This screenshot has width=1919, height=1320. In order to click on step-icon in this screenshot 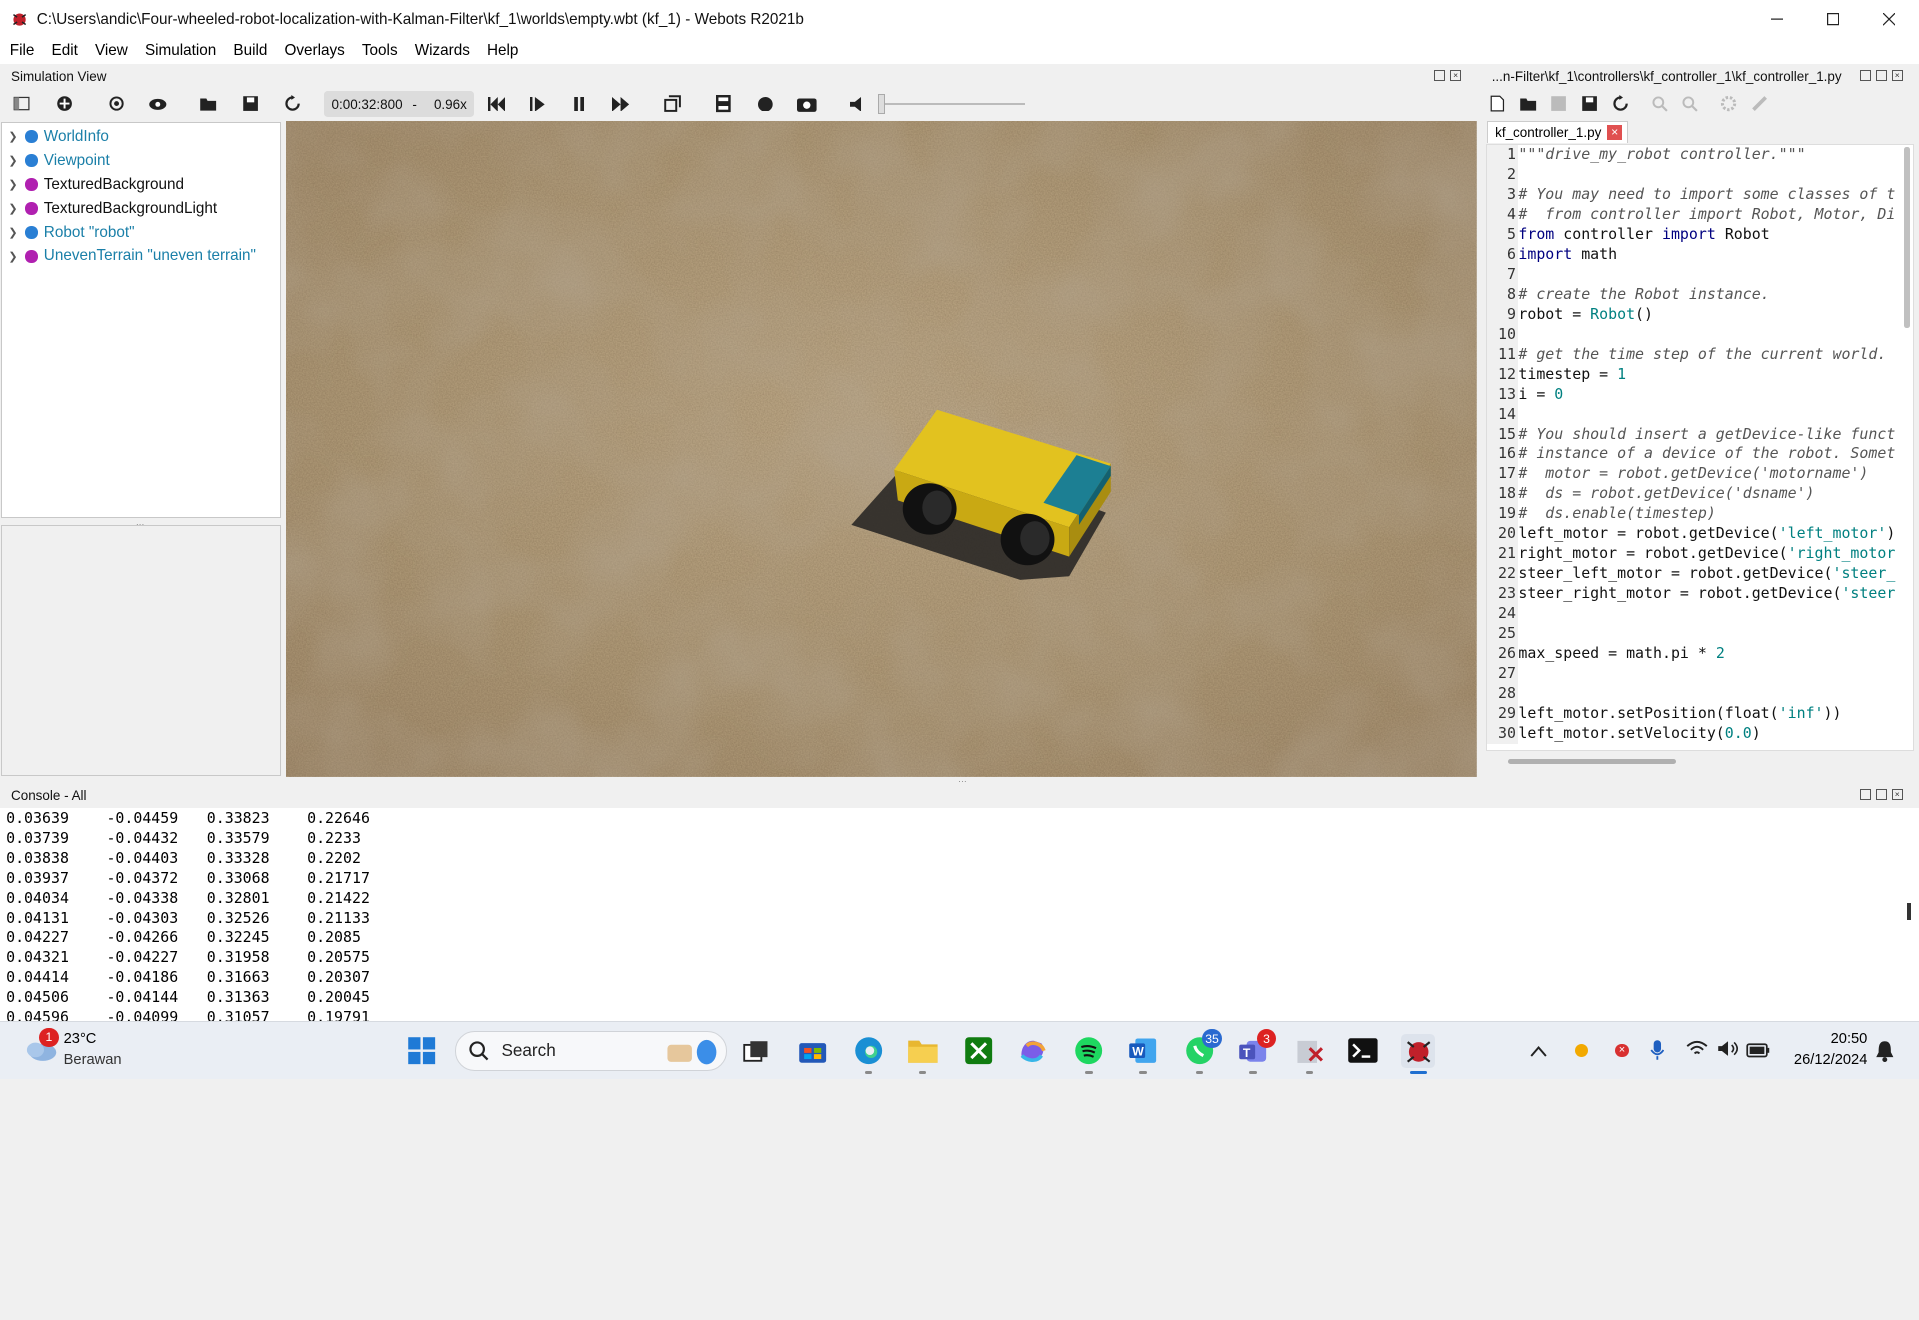, I will do `click(538, 104)`.